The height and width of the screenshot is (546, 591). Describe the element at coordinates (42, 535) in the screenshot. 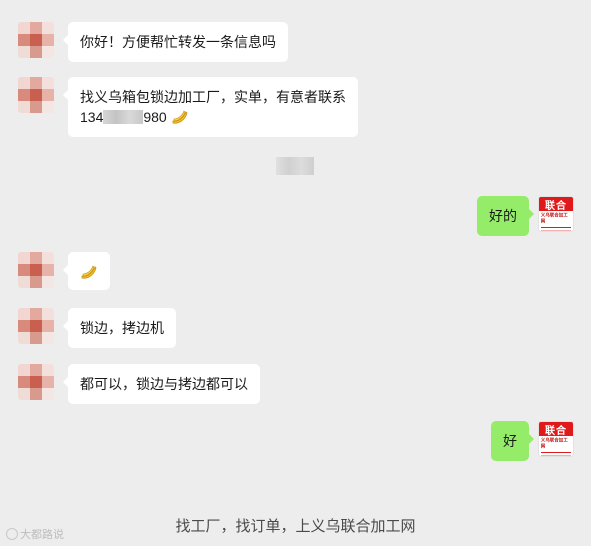

I see `watermark-text: 大都路说` at that location.